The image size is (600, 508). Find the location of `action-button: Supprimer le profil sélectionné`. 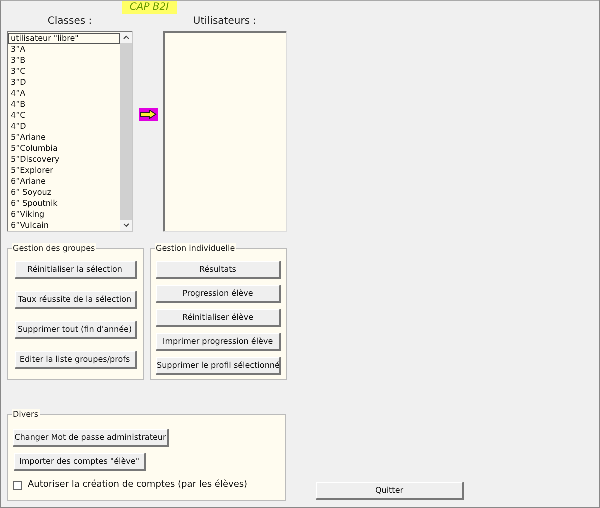

action-button: Supprimer le profil sélectionné is located at coordinates (218, 366).